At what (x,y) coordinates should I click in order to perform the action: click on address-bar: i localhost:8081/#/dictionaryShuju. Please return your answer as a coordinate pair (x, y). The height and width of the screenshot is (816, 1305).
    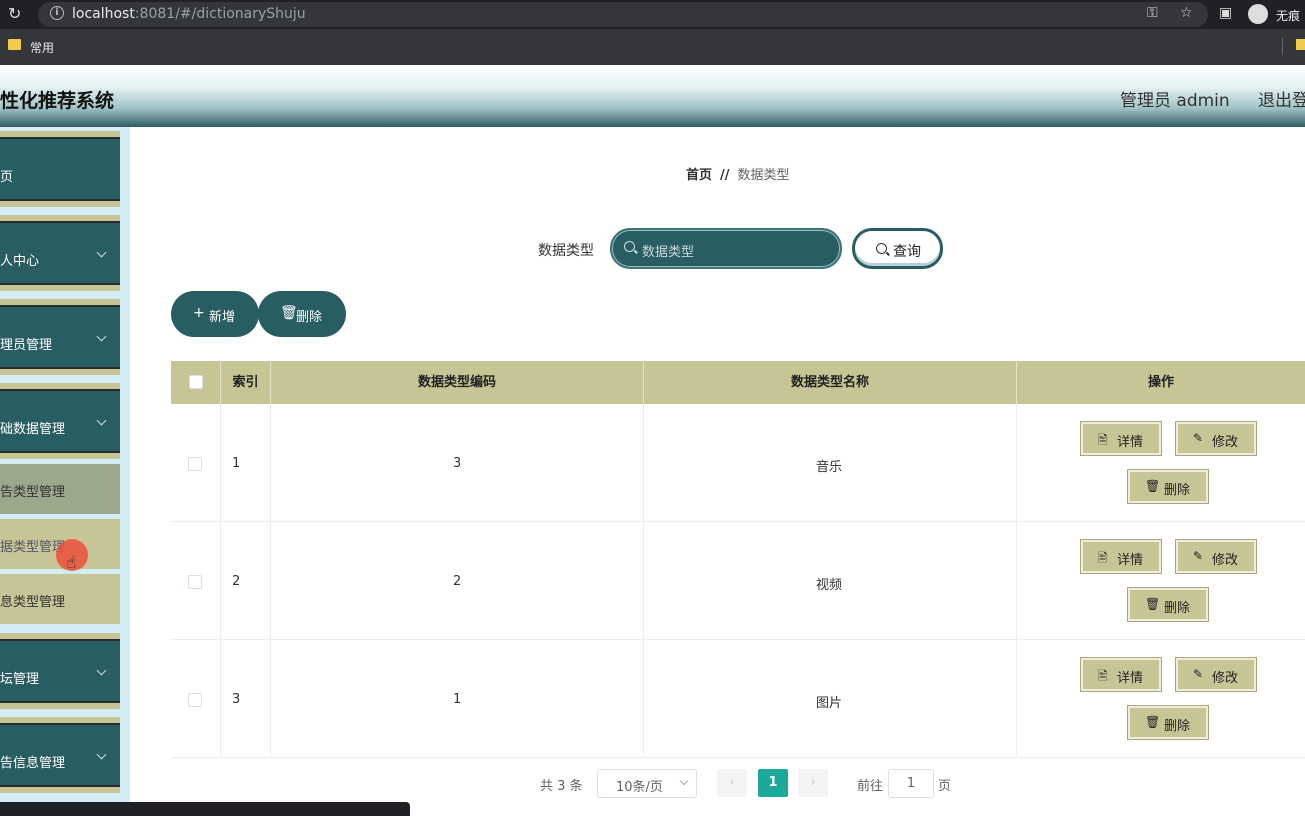
    Looking at the image, I should click on (623, 14).